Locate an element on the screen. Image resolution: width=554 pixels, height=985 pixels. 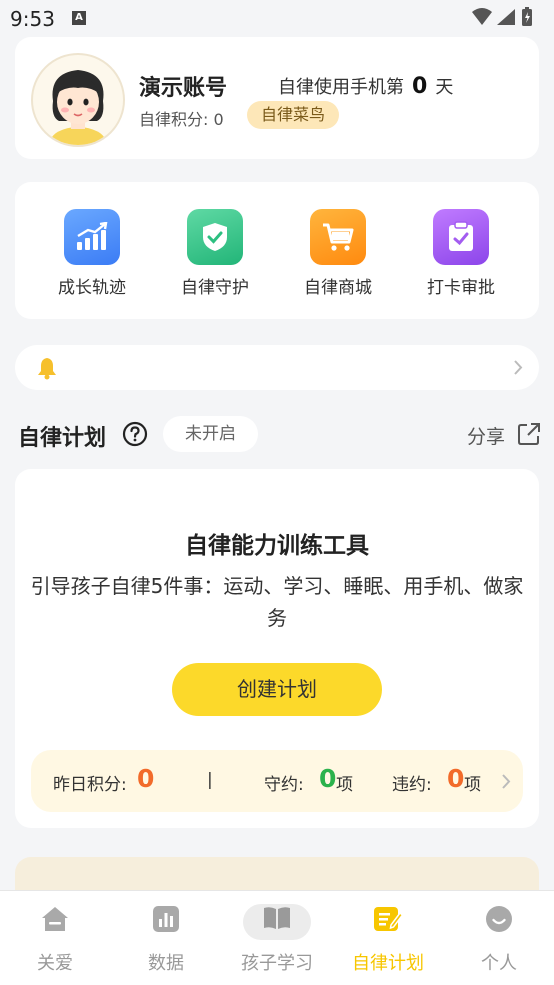
bottom-nav: 关爱 数据 孩子学习 自律计划 个人 is located at coordinates (277, 937).